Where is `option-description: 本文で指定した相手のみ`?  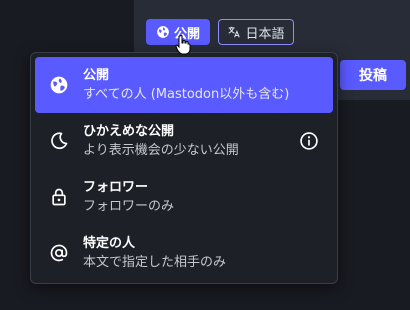
option-description: 本文で指定した相手のみ is located at coordinates (155, 262).